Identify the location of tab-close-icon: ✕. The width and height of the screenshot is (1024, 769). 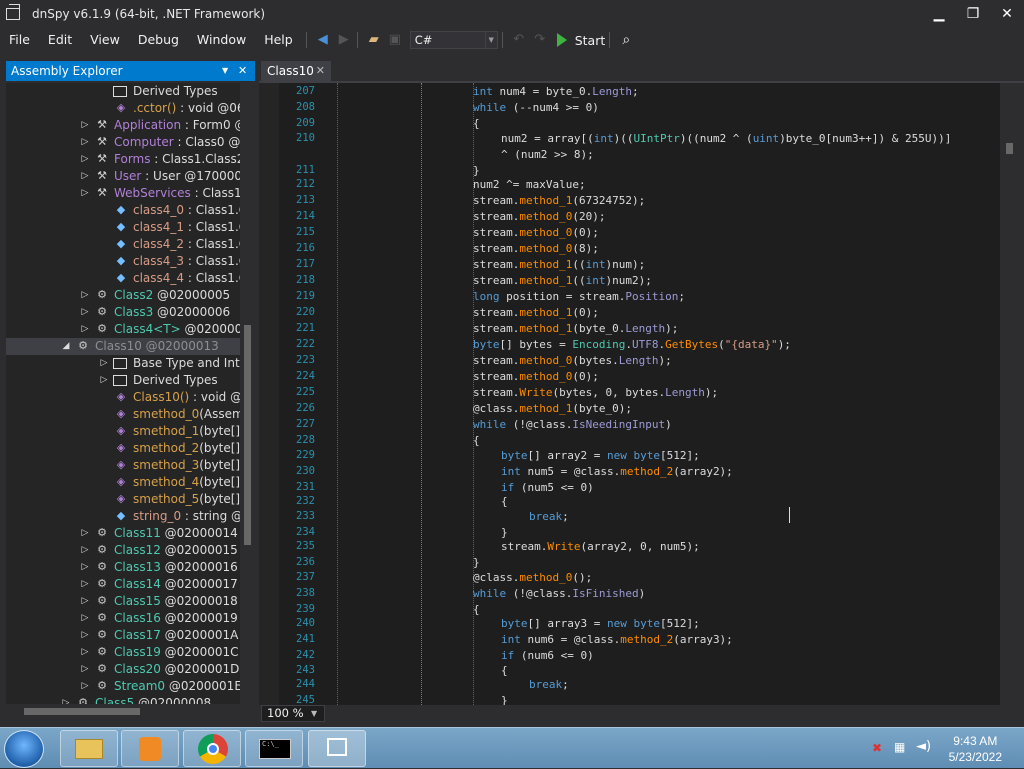
(320, 71).